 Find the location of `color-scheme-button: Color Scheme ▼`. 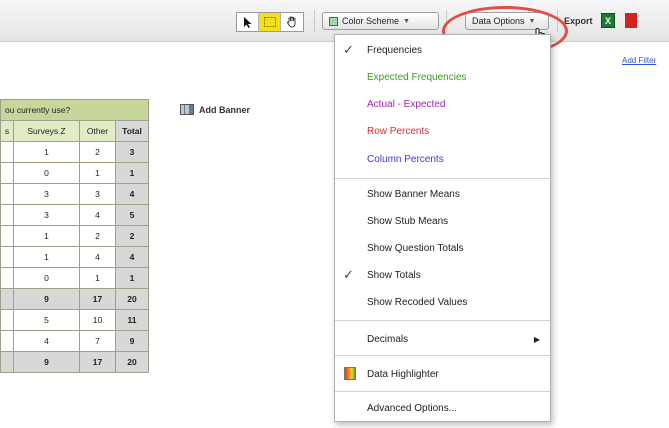

color-scheme-button: Color Scheme ▼ is located at coordinates (380, 21).